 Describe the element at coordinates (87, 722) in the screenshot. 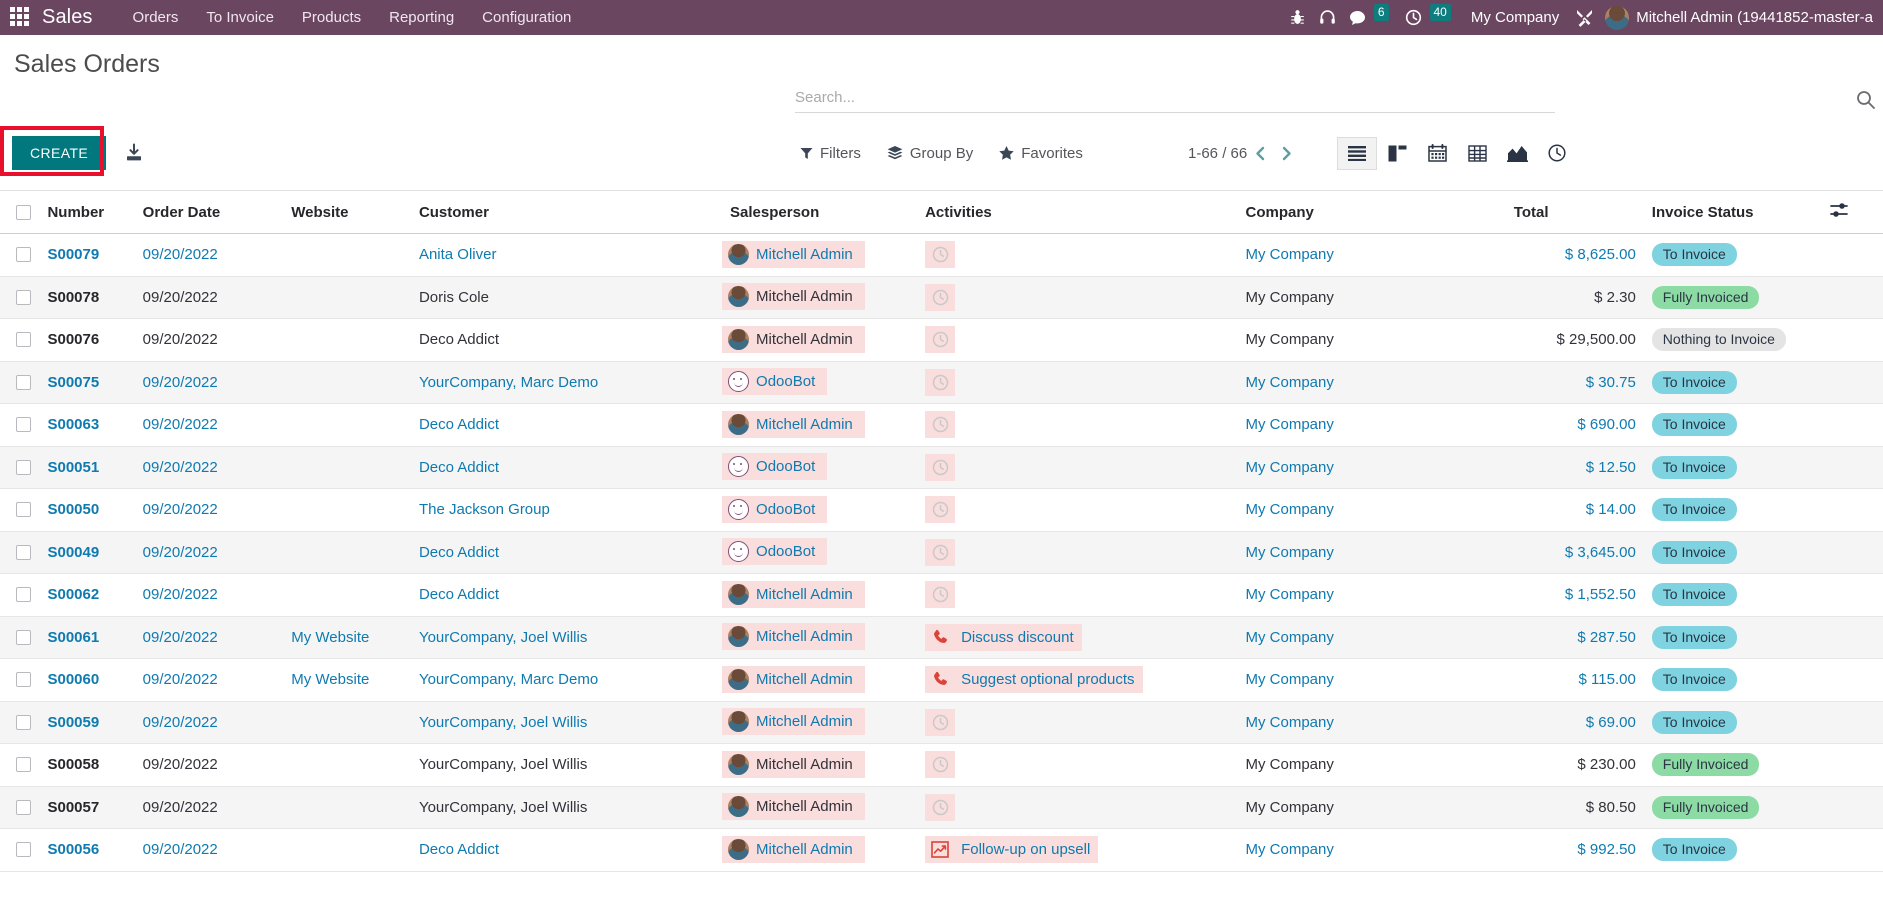

I see `cell-number: S00059` at that location.